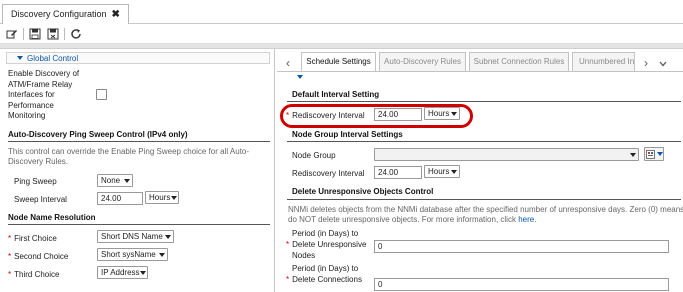 The width and height of the screenshot is (683, 292). What do you see at coordinates (41, 256) in the screenshot?
I see `second-choice-label-text: Second Choice` at bounding box center [41, 256].